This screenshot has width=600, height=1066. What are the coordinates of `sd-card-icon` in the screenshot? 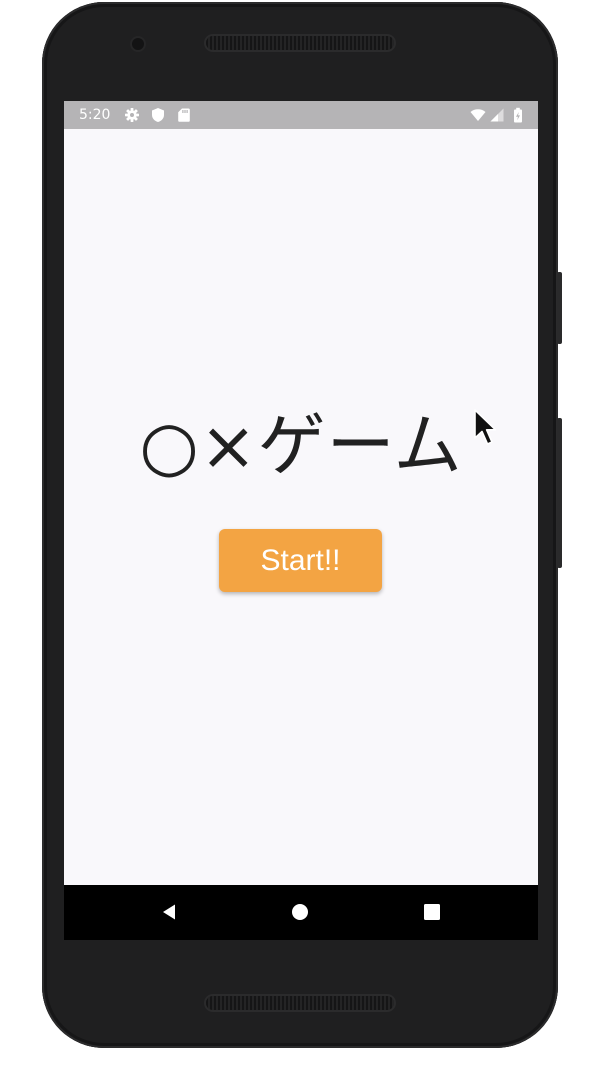 It's located at (184, 115).